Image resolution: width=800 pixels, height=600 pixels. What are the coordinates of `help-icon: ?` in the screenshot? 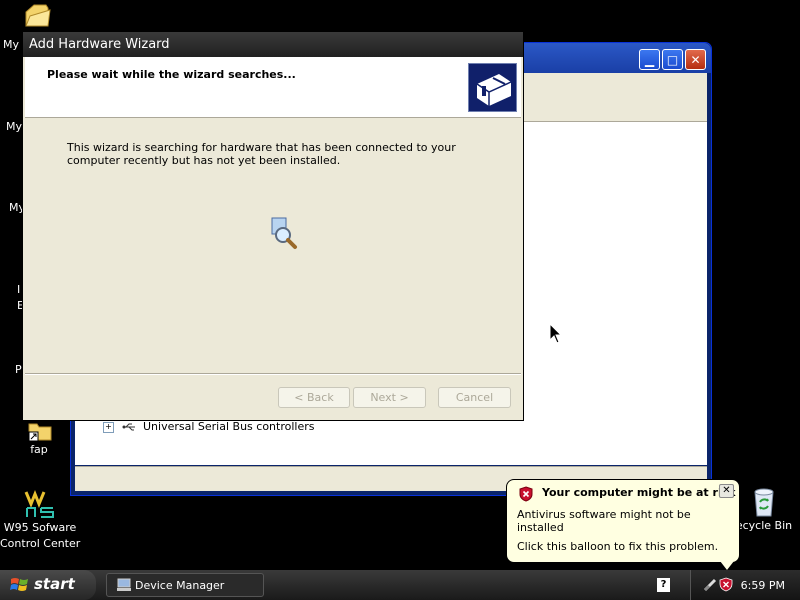 It's located at (663, 585).